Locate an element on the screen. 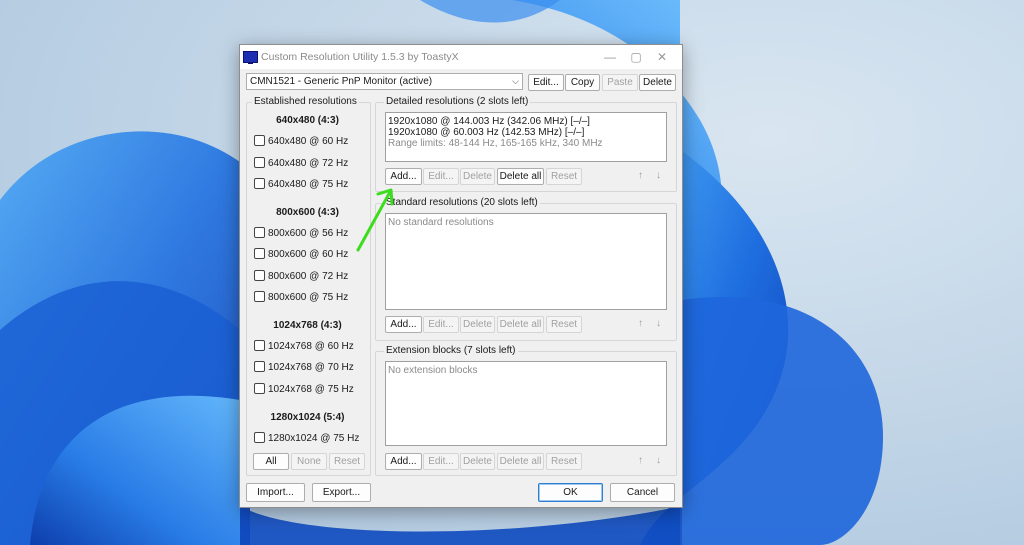  checkbox-label: 800x600 @ 56 Hz is located at coordinates (308, 233).